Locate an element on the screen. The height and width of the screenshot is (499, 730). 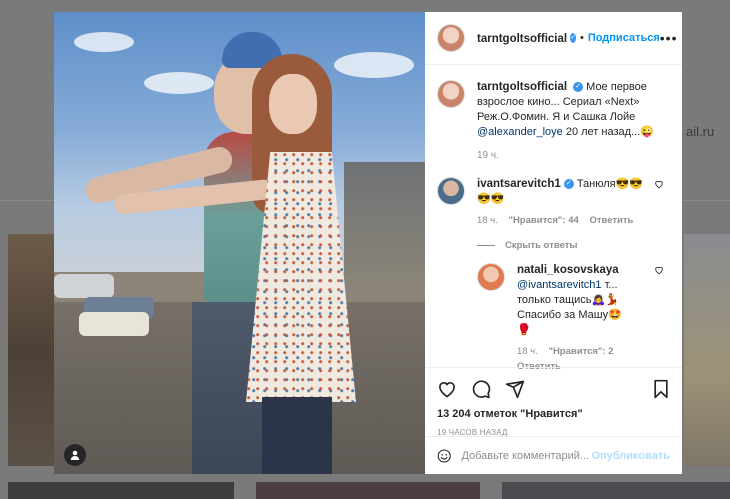
comment-icon is located at coordinates (481, 389).